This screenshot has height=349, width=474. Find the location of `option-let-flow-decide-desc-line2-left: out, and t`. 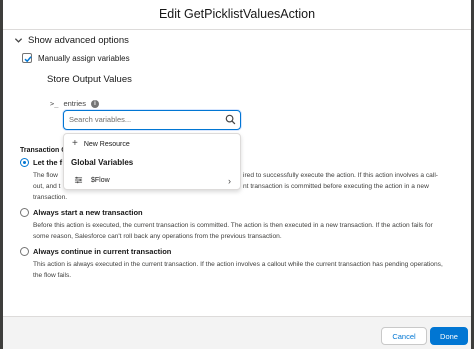

option-let-flow-decide-desc-line2-left: out, and t is located at coordinates (47, 186).